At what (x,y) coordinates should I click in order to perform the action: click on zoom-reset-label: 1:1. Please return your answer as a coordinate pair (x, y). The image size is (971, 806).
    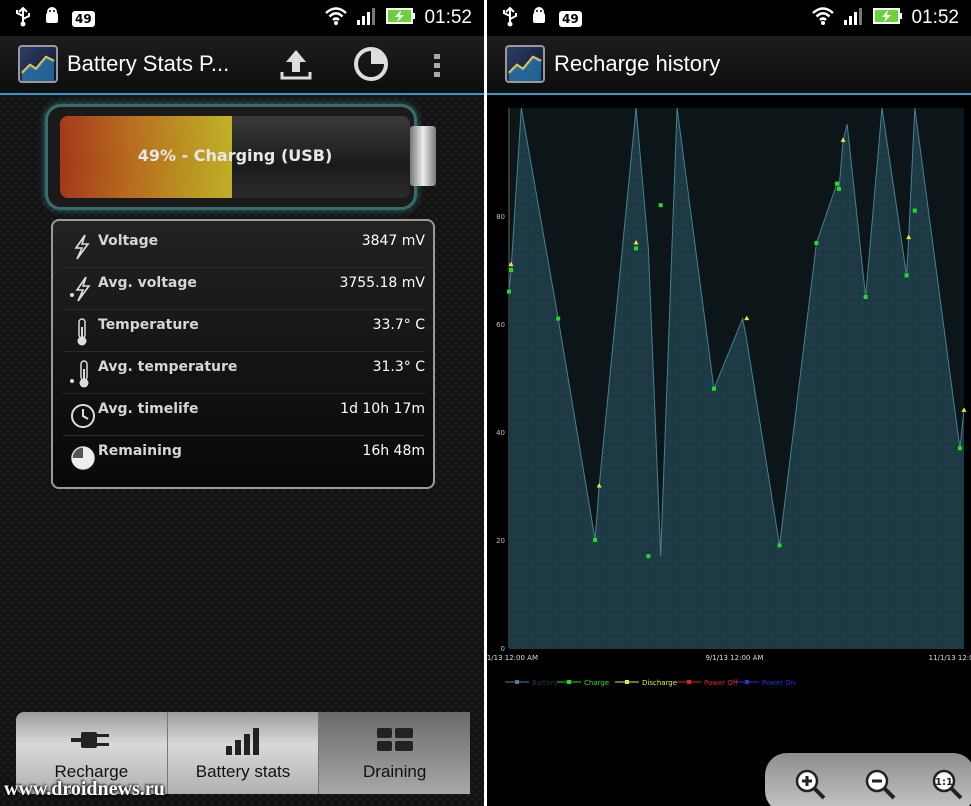
    Looking at the image, I should click on (944, 782).